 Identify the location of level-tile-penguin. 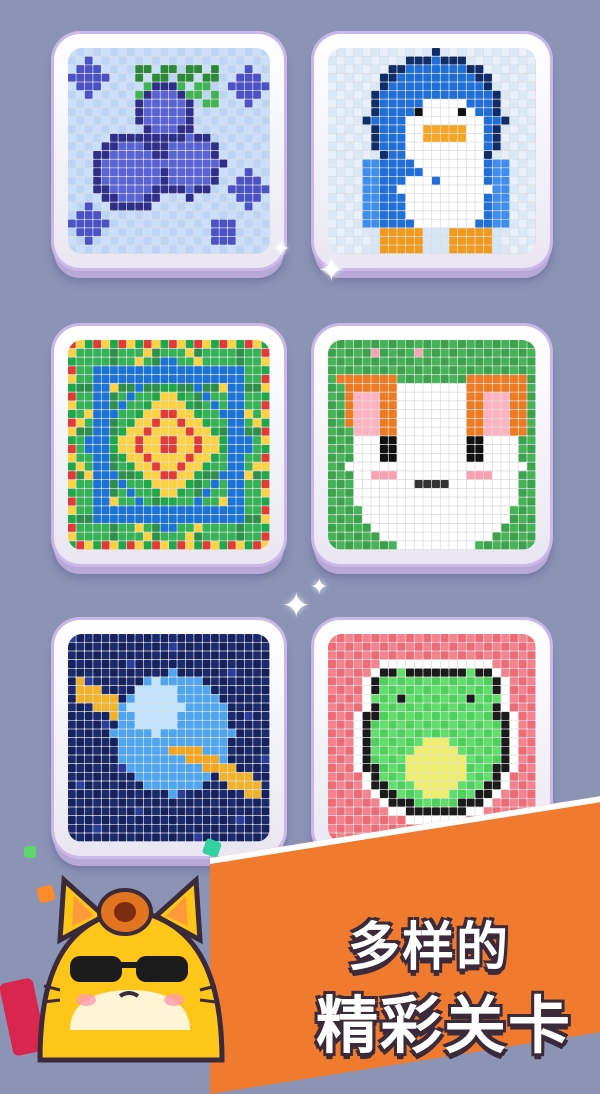
(432, 151).